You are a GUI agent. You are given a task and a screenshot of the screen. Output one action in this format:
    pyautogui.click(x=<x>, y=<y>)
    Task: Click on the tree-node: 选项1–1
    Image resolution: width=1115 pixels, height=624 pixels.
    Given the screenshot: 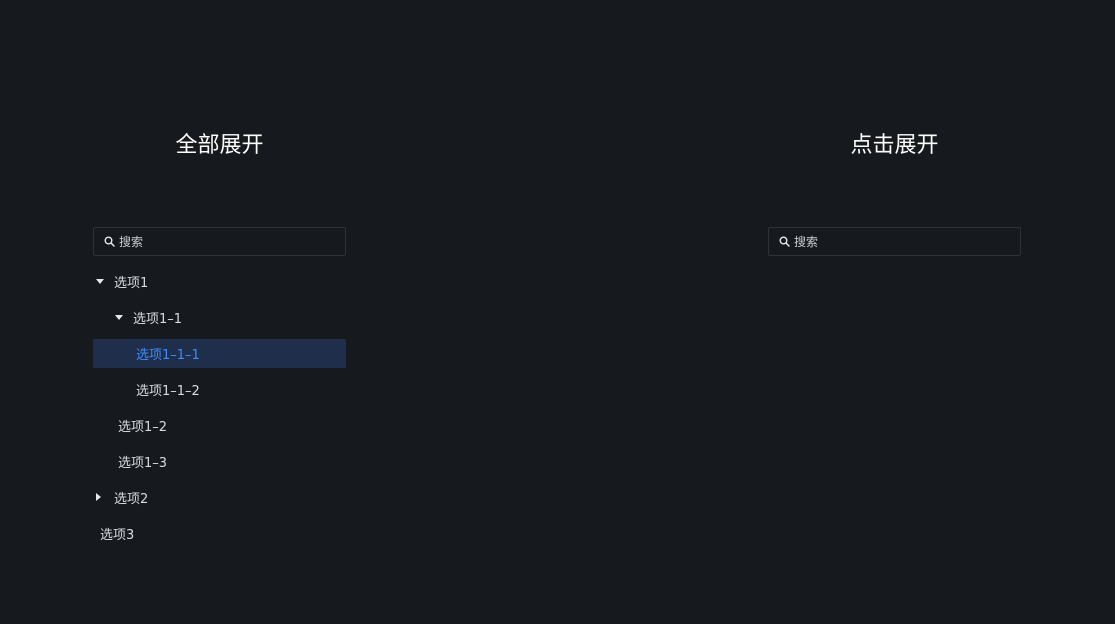 What is the action you would take?
    pyautogui.click(x=219, y=317)
    